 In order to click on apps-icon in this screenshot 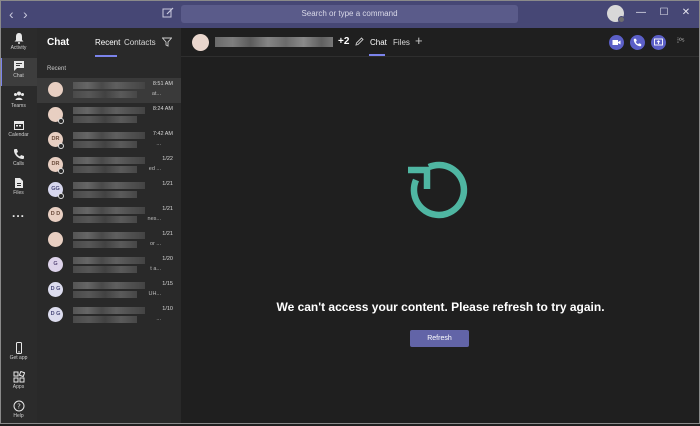, I will do `click(19, 377)`.